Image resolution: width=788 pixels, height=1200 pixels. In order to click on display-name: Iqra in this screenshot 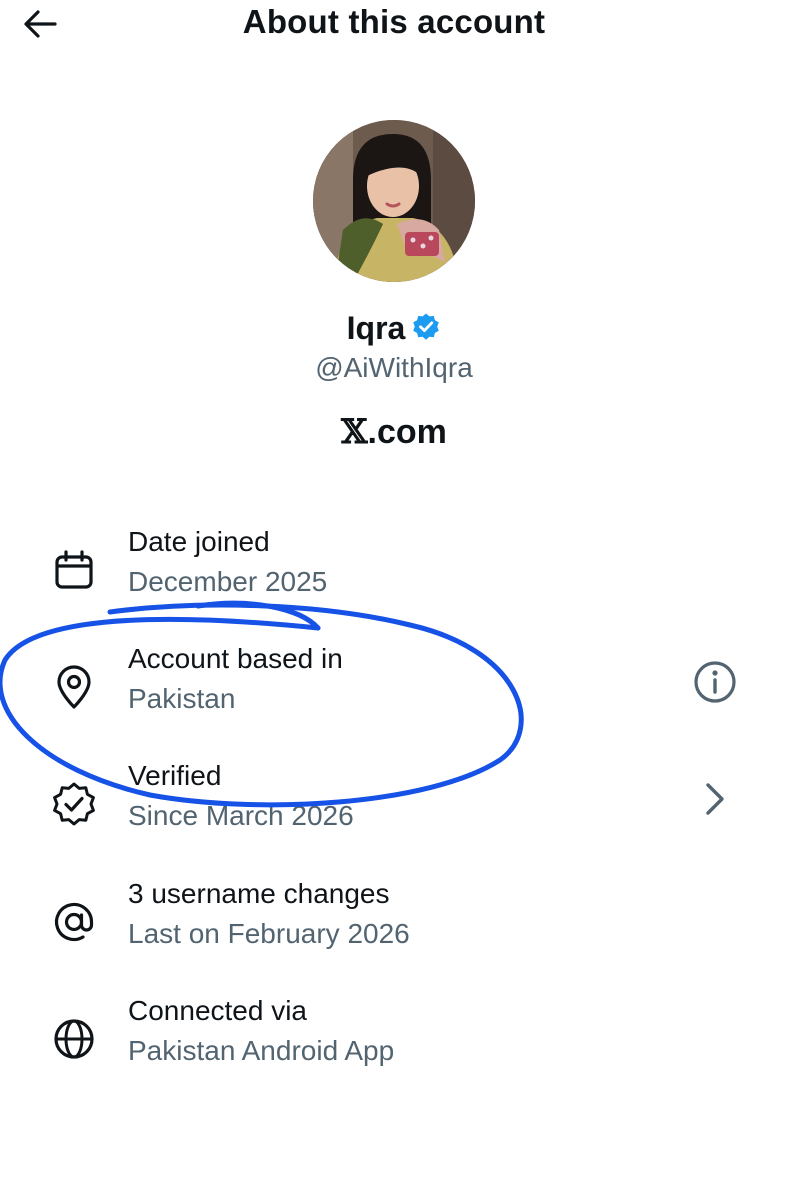, I will do `click(376, 328)`.